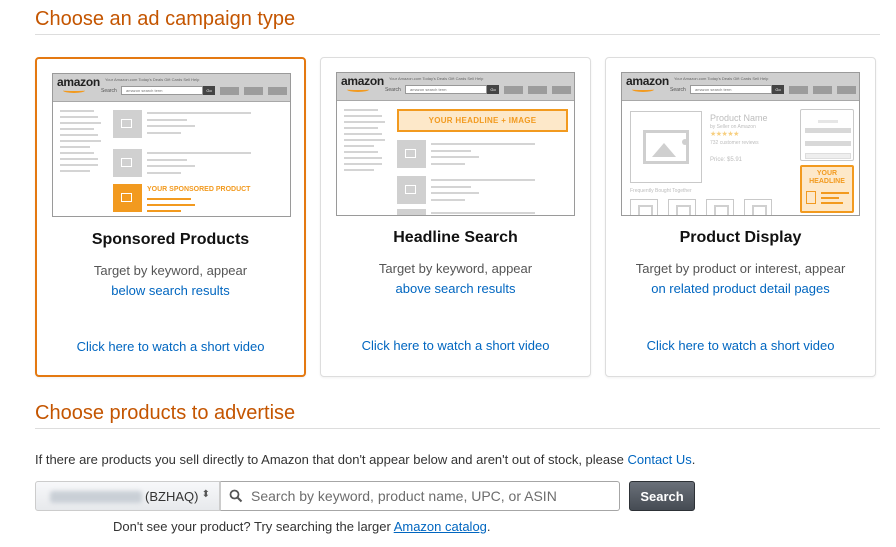 This screenshot has height=547, width=896. What do you see at coordinates (693, 459) in the screenshot?
I see `info-text-end: .` at bounding box center [693, 459].